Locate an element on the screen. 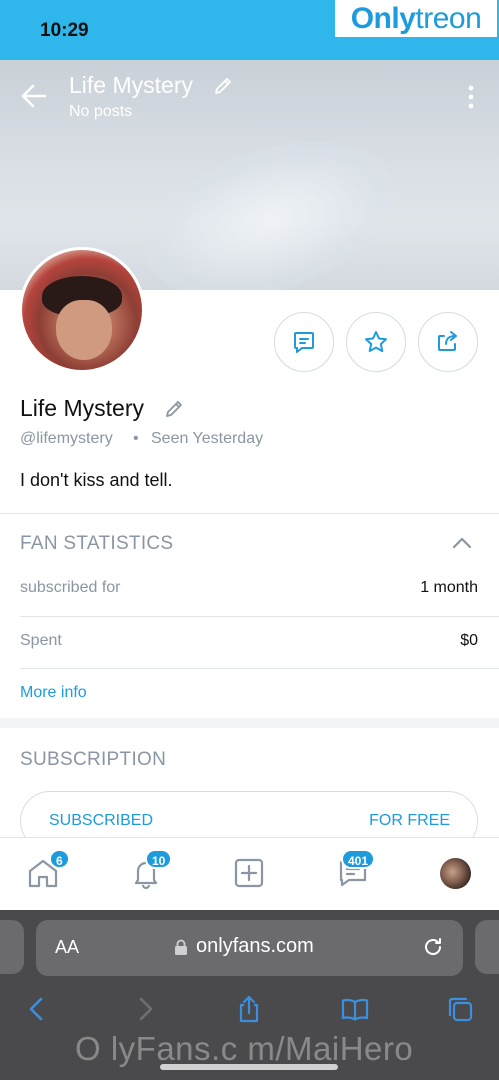  address-bar: AA onlyfans.com is located at coordinates (249, 948).